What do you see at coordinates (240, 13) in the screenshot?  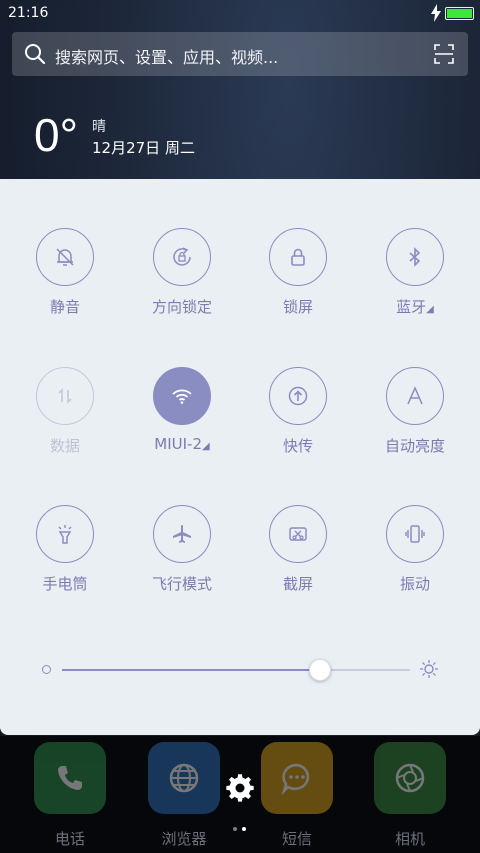 I see `status-bar: 21:16` at bounding box center [240, 13].